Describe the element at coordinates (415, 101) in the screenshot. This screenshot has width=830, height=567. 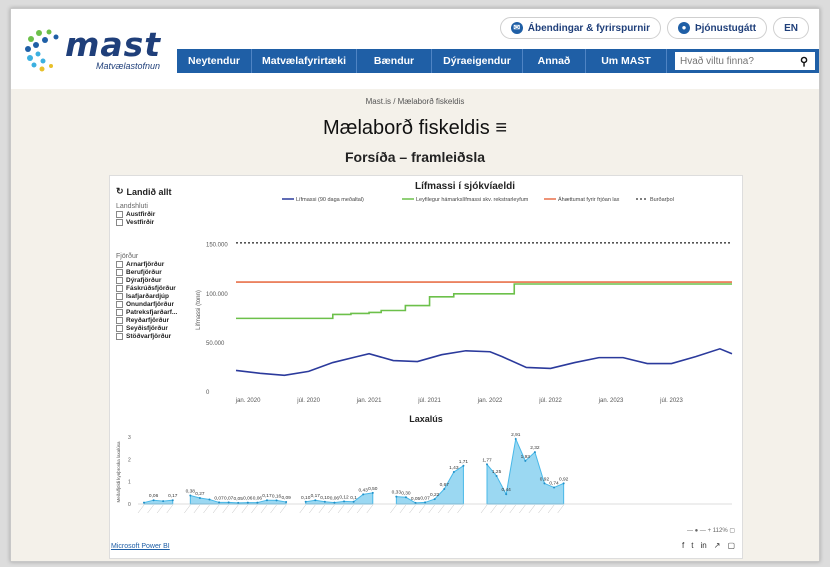
I see `breadcrumb: Mast.is / Mælaborð fiskeldis` at that location.